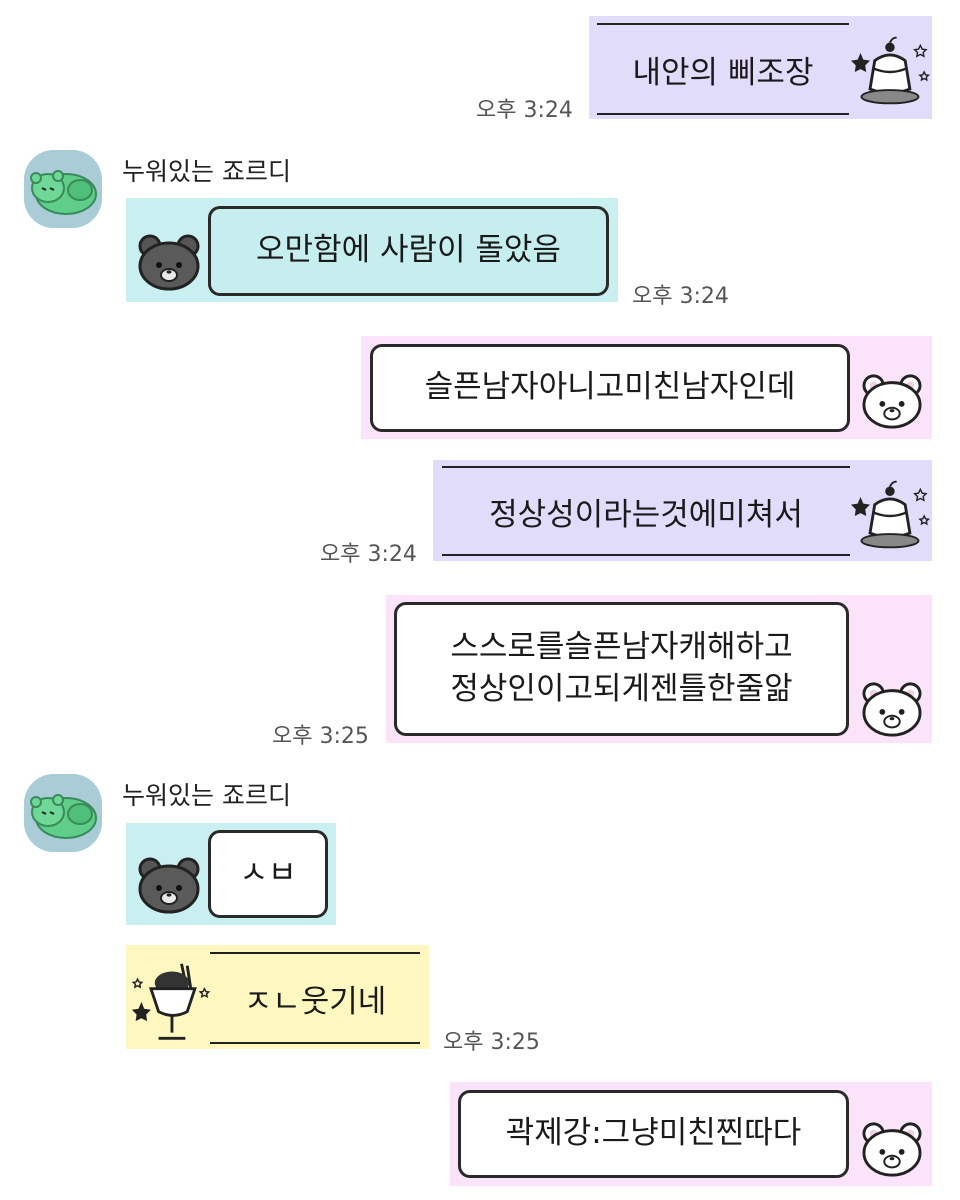  I want to click on message-bubble: ㅅㅂ, so click(268, 874).